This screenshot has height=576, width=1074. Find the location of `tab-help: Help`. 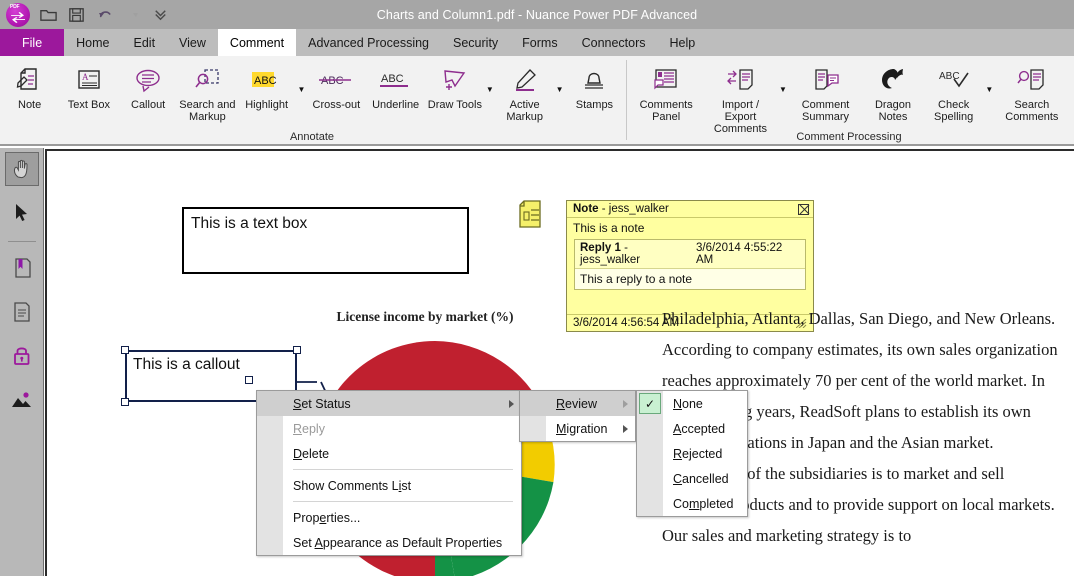

tab-help: Help is located at coordinates (683, 42).